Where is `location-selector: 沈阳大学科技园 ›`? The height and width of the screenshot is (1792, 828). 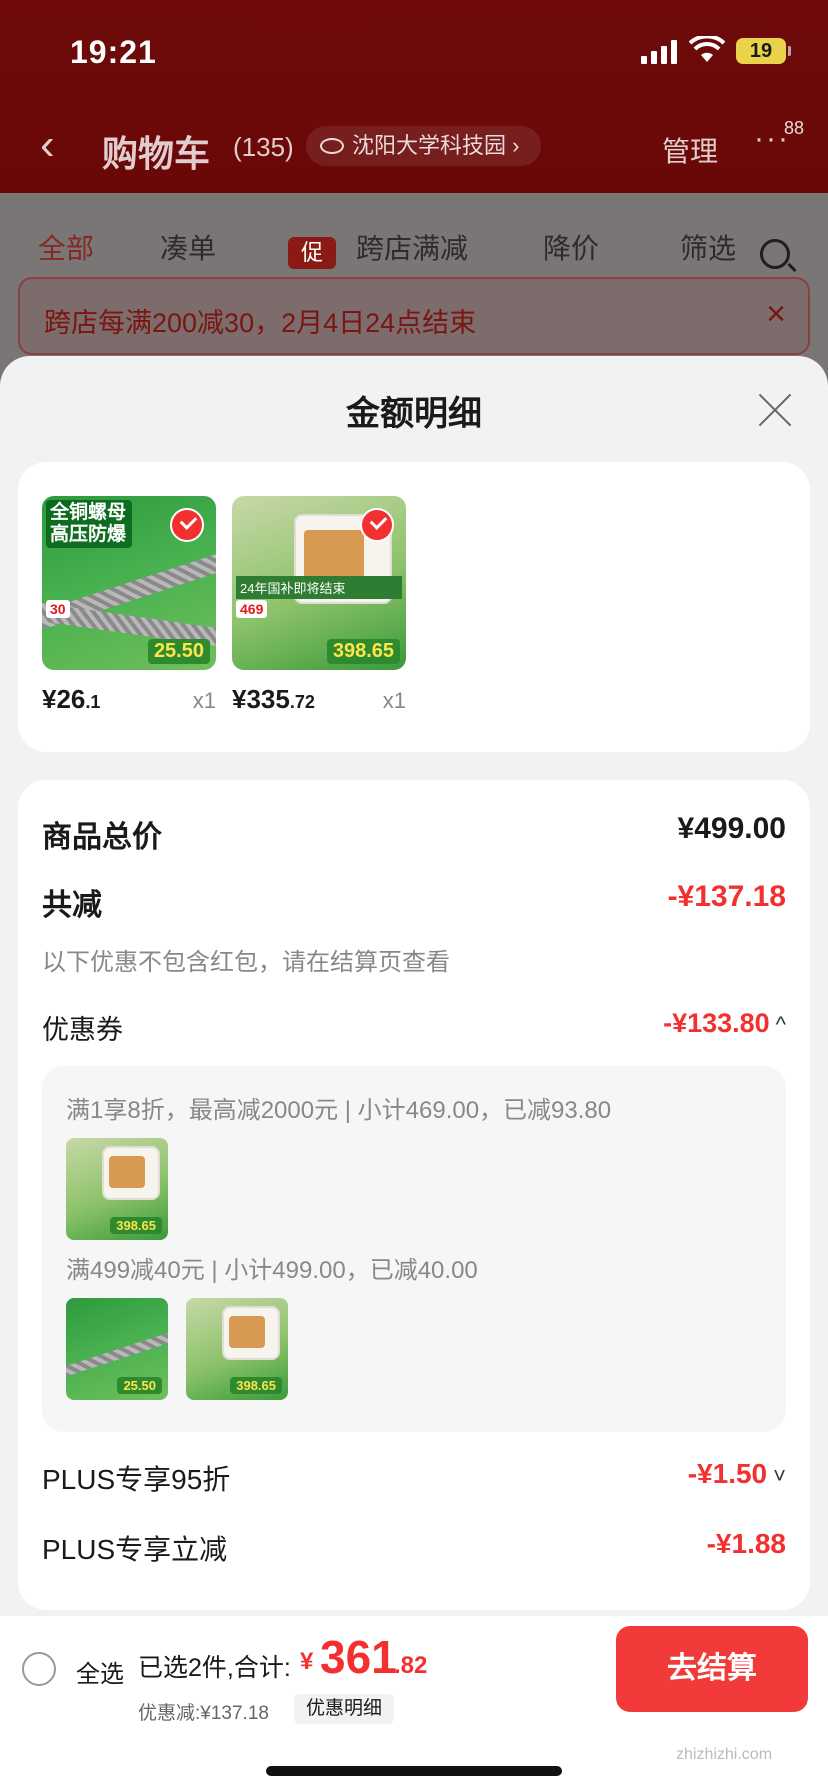 location-selector: 沈阳大学科技园 › is located at coordinates (424, 146).